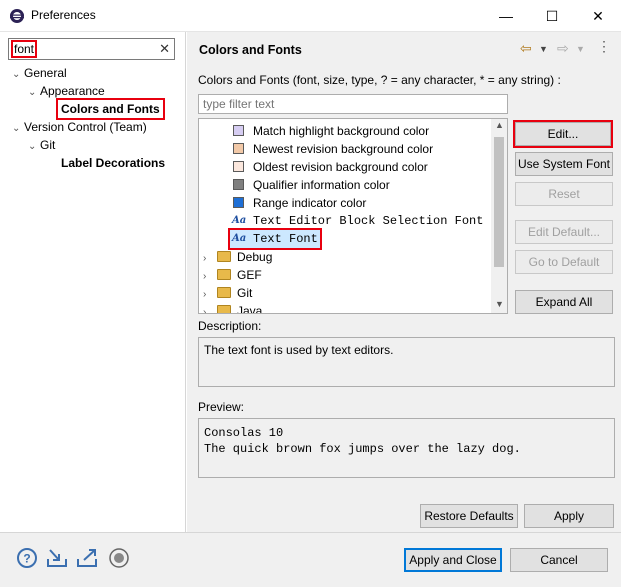  What do you see at coordinates (250, 50) in the screenshot?
I see `page-title: Colors and Fonts` at bounding box center [250, 50].